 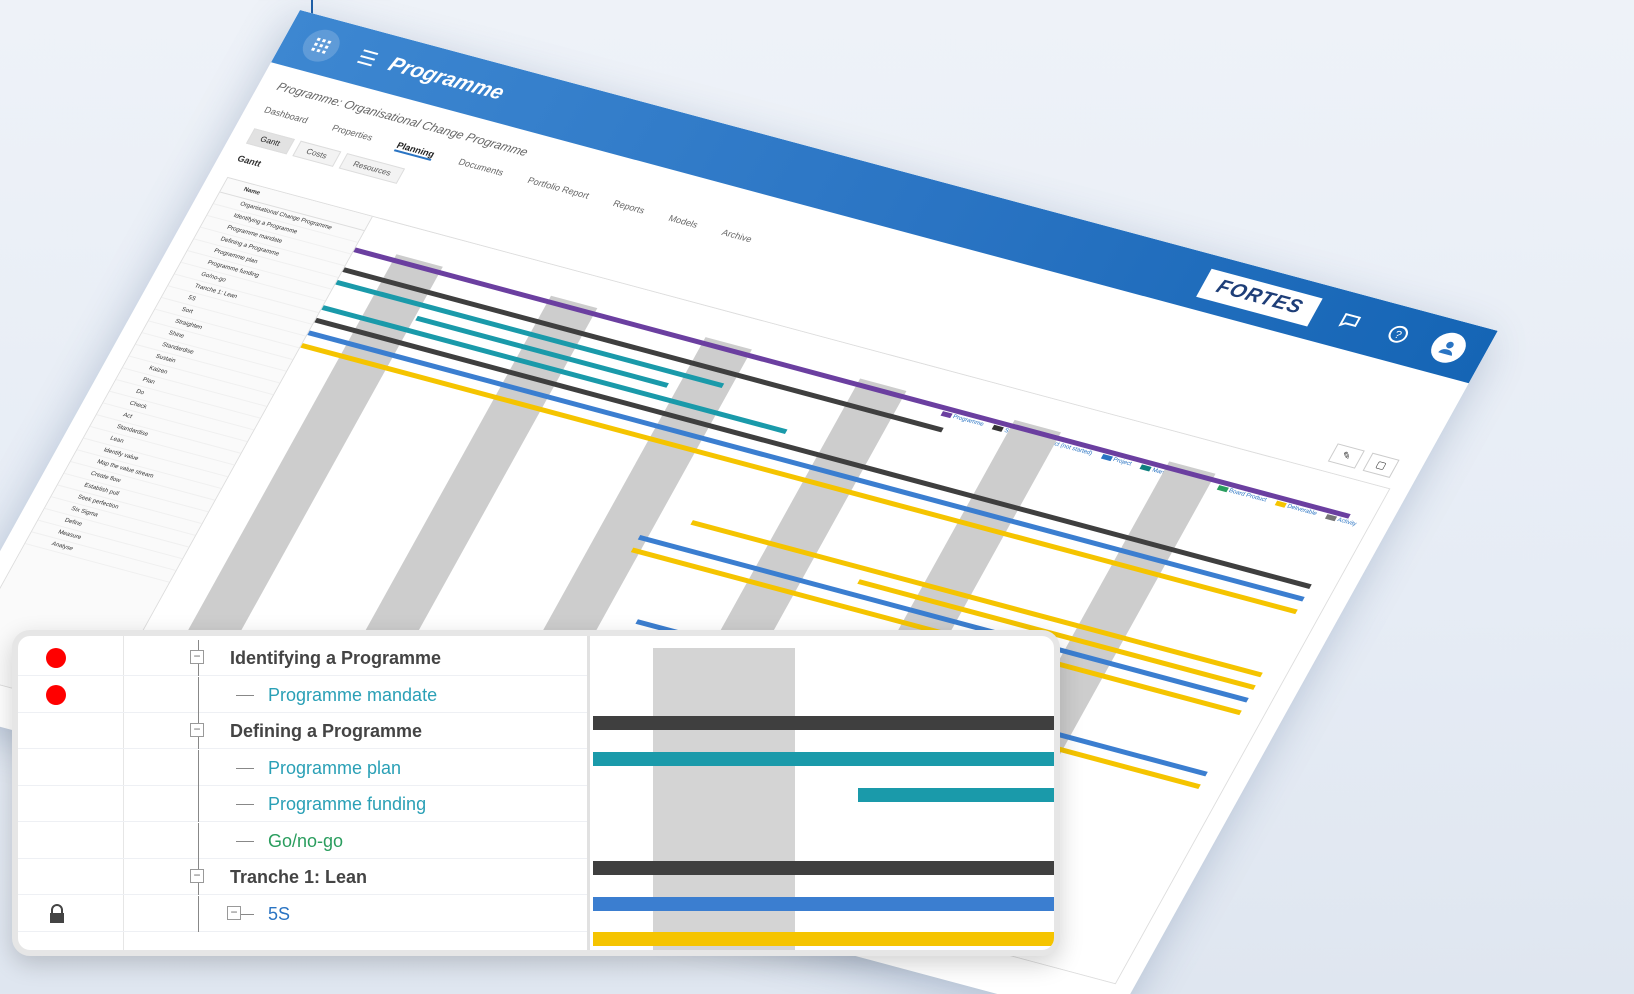 I want to click on tab-planning: Planning, so click(x=415, y=150).